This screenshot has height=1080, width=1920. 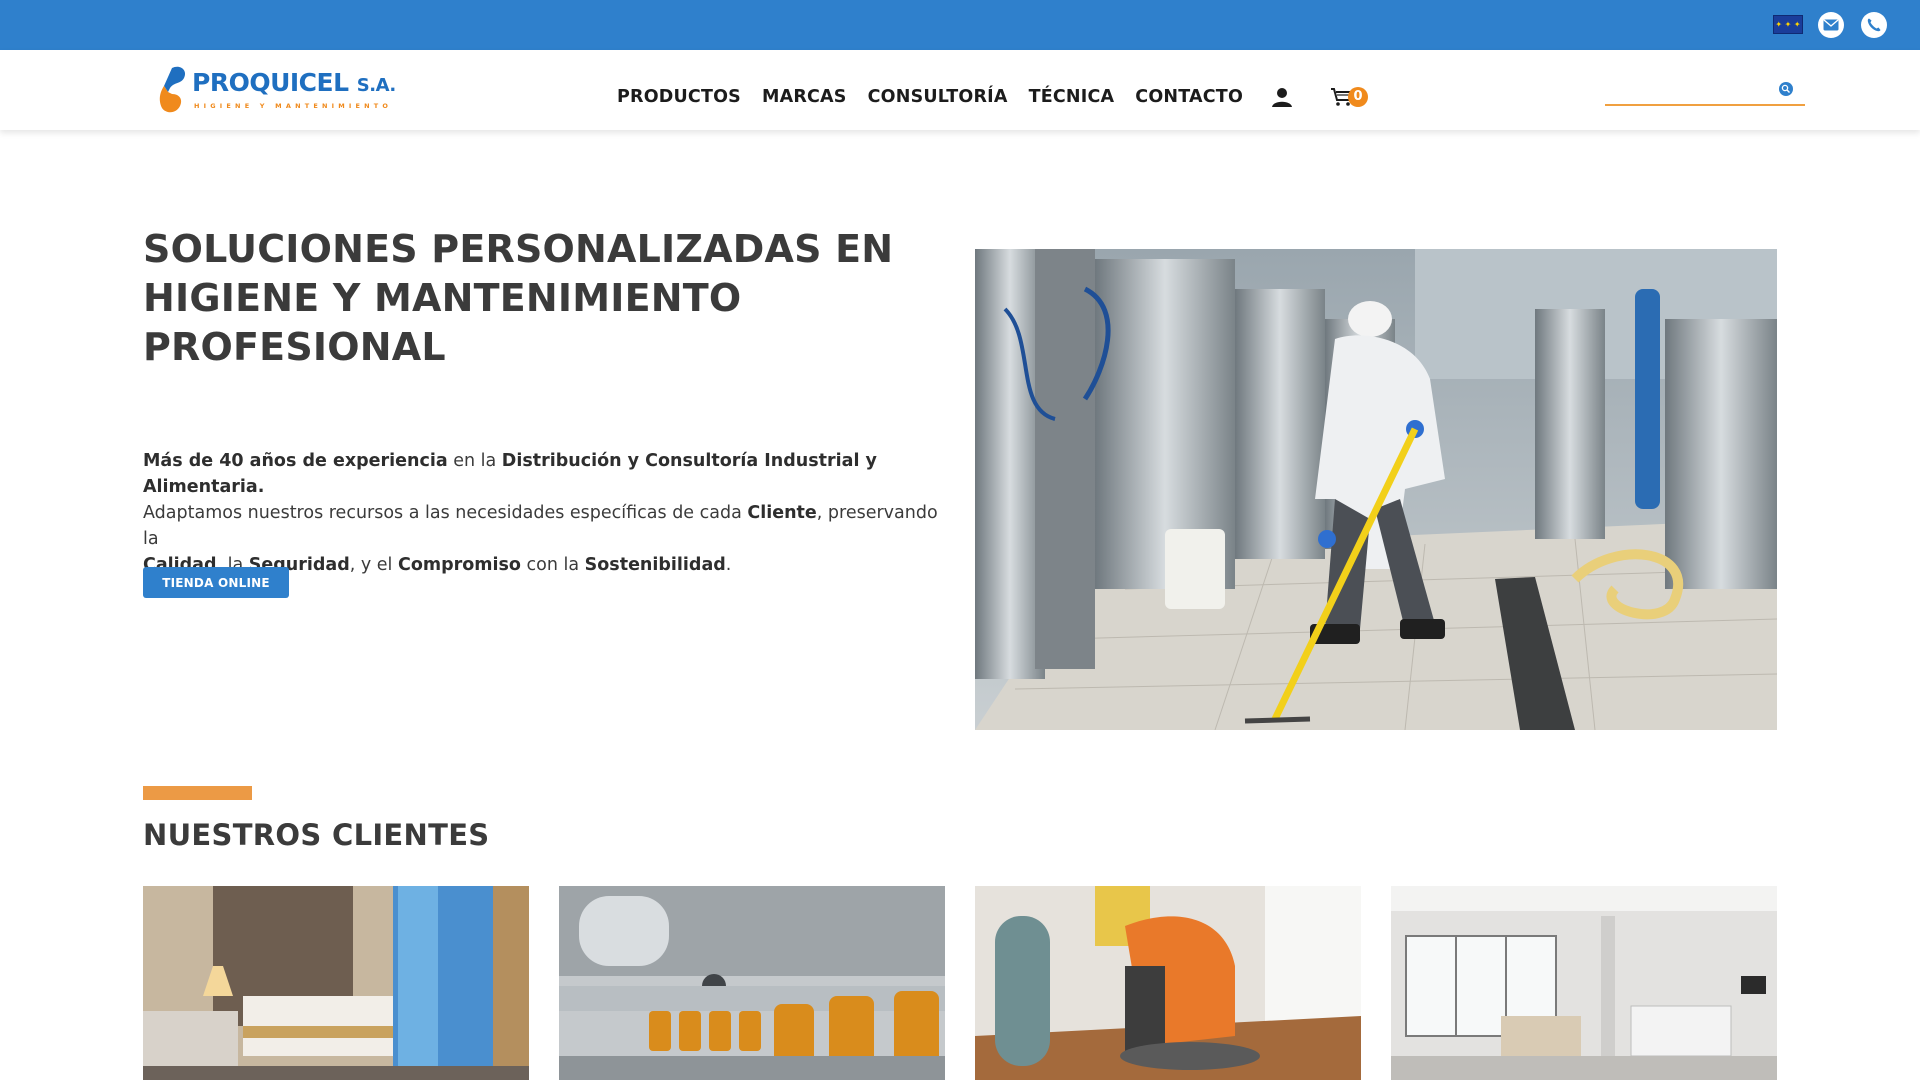 What do you see at coordinates (295, 461) in the screenshot?
I see `desc-text: Más de 40 años de experiencia` at bounding box center [295, 461].